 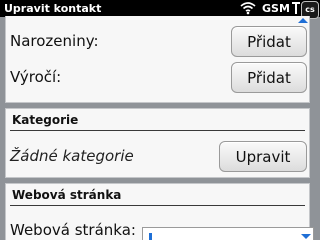 What do you see at coordinates (160, 9) in the screenshot?
I see `title-bar: Upravit kontakt GSM cs` at bounding box center [160, 9].